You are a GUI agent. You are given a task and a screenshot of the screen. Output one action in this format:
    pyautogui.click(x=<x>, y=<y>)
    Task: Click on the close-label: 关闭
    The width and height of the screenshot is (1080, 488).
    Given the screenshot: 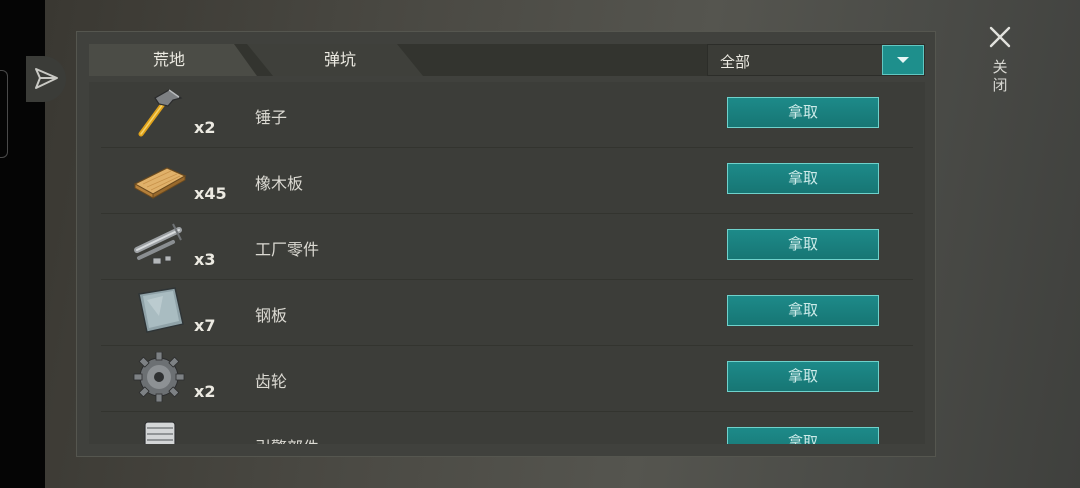 What is the action you would take?
    pyautogui.click(x=1000, y=76)
    